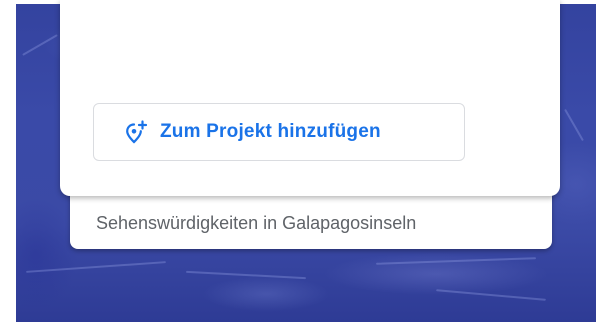 The height and width of the screenshot is (322, 596). Describe the element at coordinates (136, 132) in the screenshot. I see `add-location-icon` at that location.